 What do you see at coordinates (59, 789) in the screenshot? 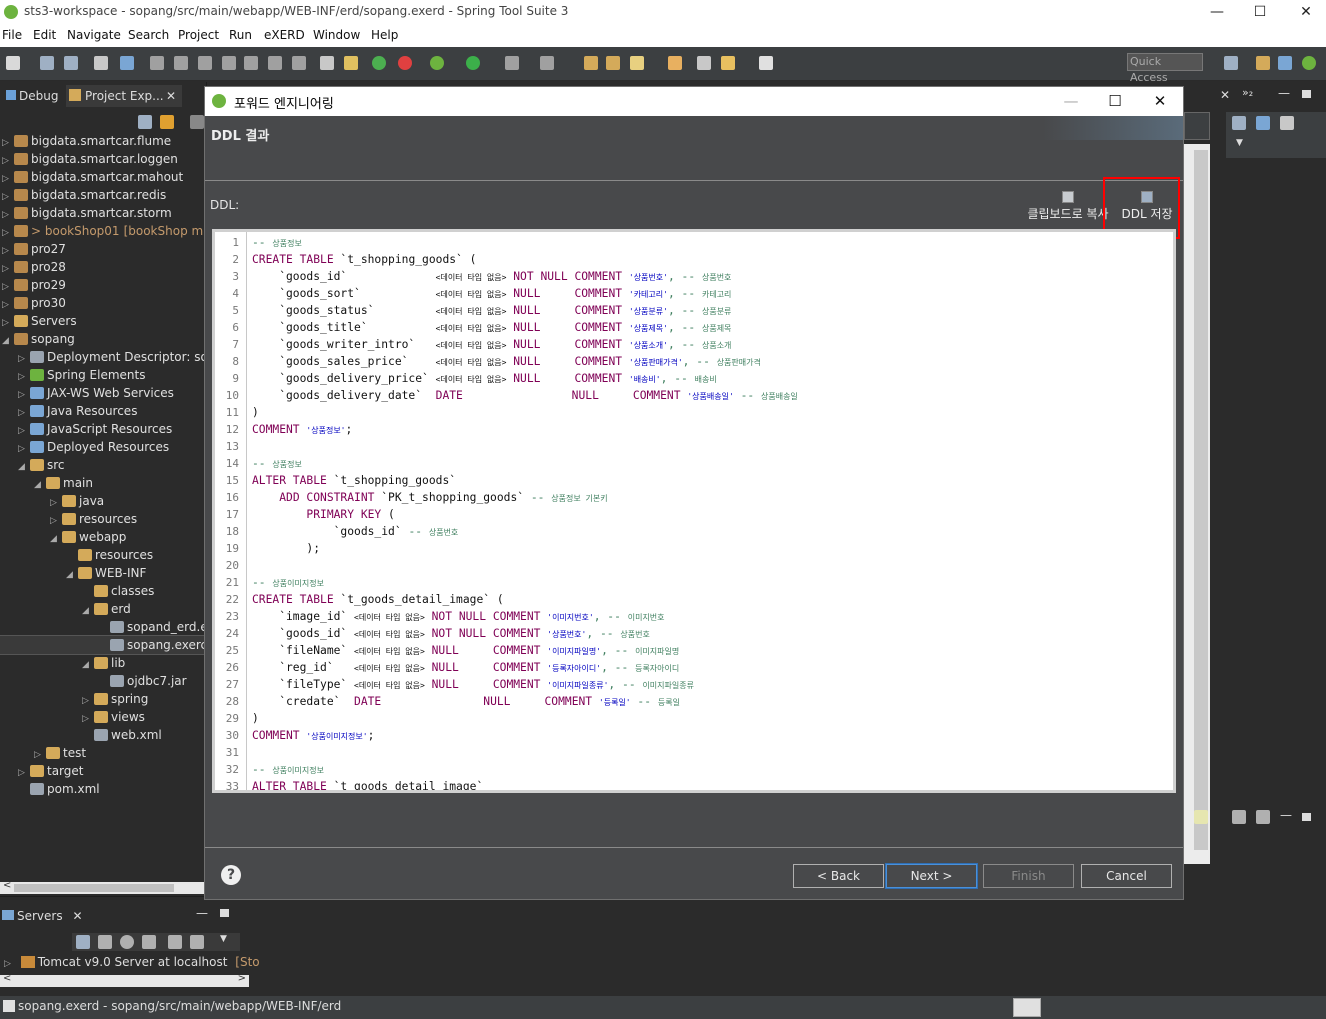
I see `tree-item: pom.xml` at bounding box center [59, 789].